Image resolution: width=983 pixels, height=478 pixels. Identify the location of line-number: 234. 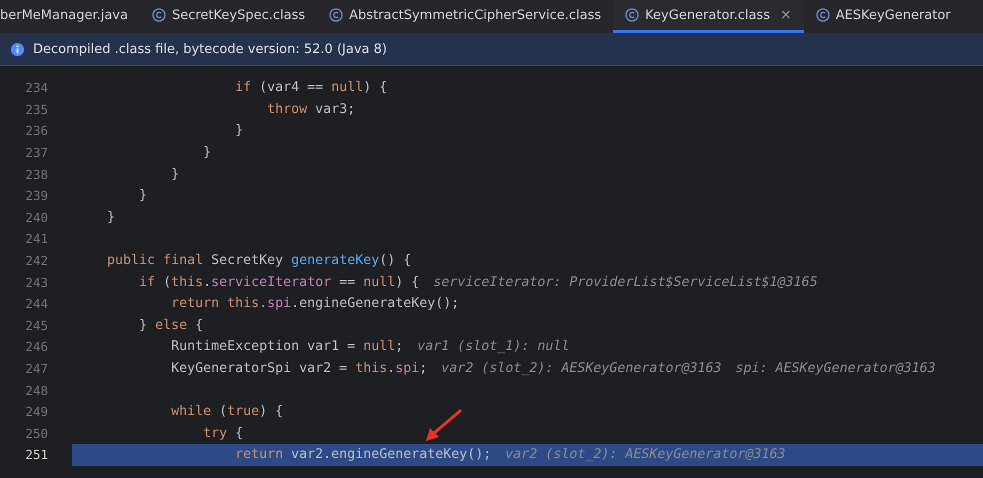
(36, 88).